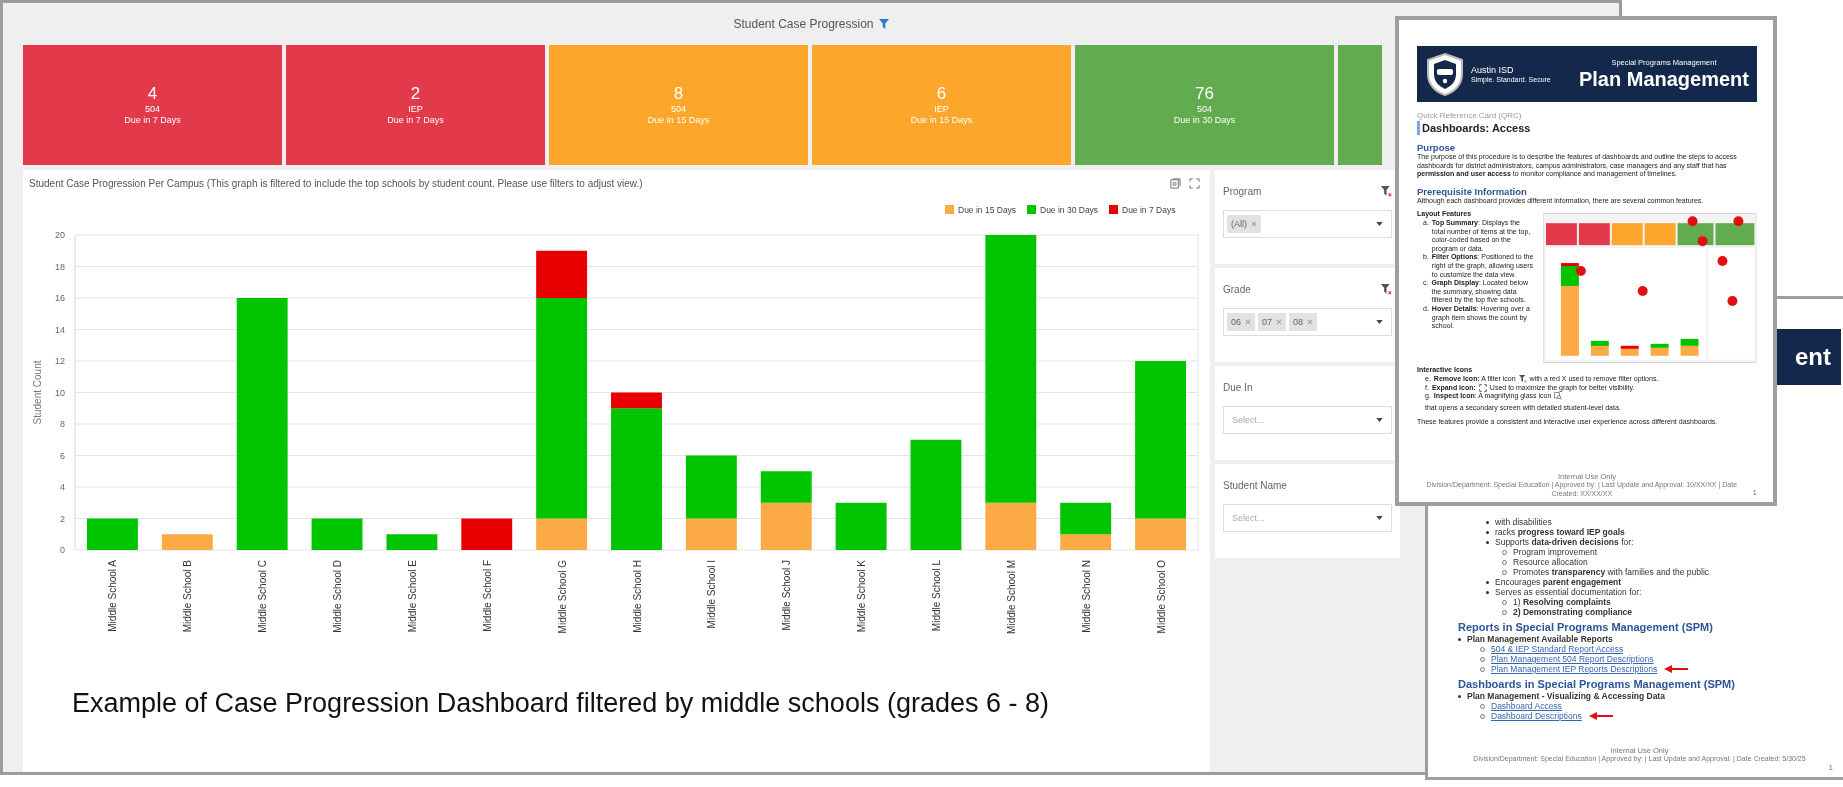 Image resolution: width=1843 pixels, height=787 pixels. I want to click on filter-chip: (All), so click(1244, 224).